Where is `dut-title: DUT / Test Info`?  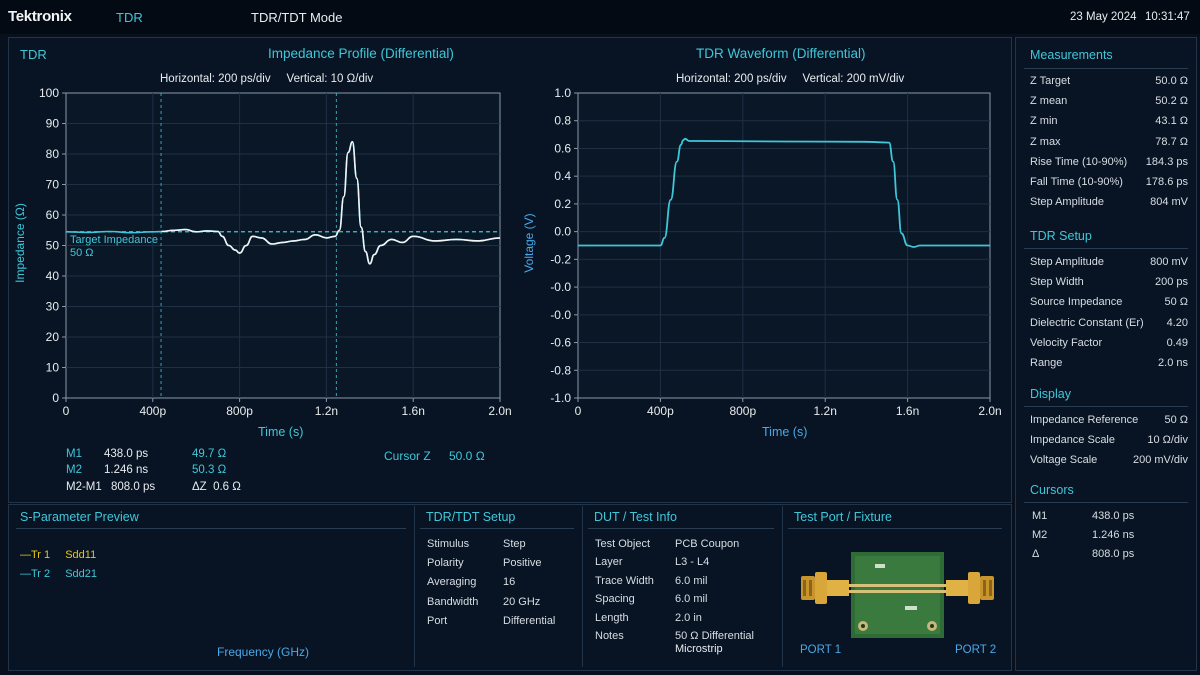
dut-title: DUT / Test Info is located at coordinates (635, 517).